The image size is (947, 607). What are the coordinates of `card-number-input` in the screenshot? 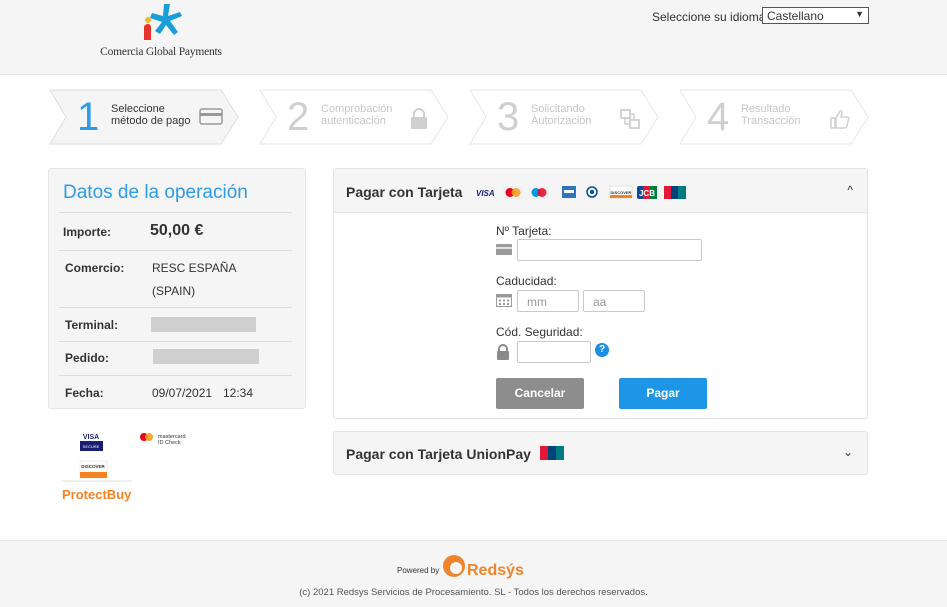 It's located at (609, 250).